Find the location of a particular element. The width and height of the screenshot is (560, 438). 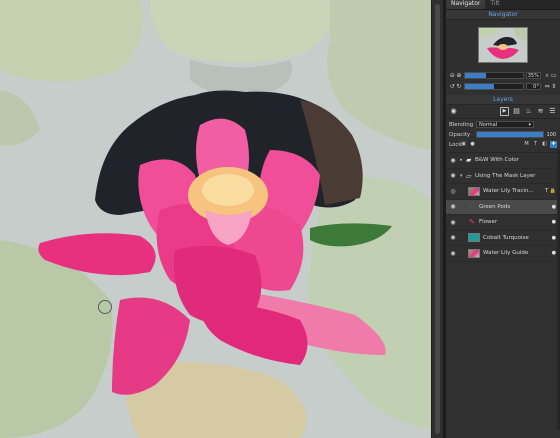

lock-transparency-icon: ▣ is located at coordinates (463, 144).